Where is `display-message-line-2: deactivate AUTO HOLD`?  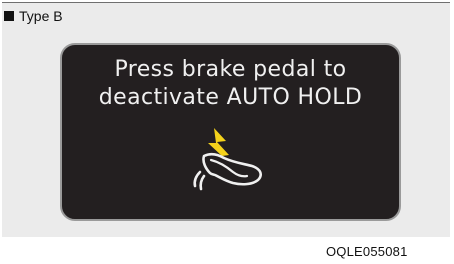
display-message-line-2: deactivate AUTO HOLD is located at coordinates (230, 97).